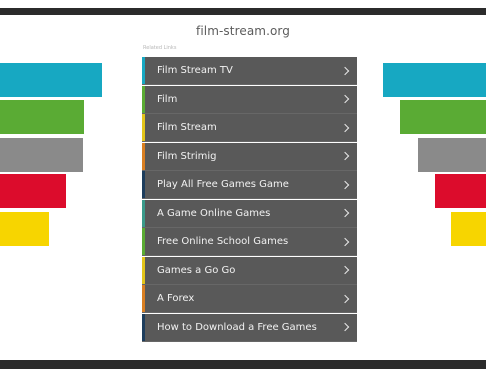 Image resolution: width=486 pixels, height=369 pixels. Describe the element at coordinates (249, 99) in the screenshot. I see `link-item: Film` at that location.